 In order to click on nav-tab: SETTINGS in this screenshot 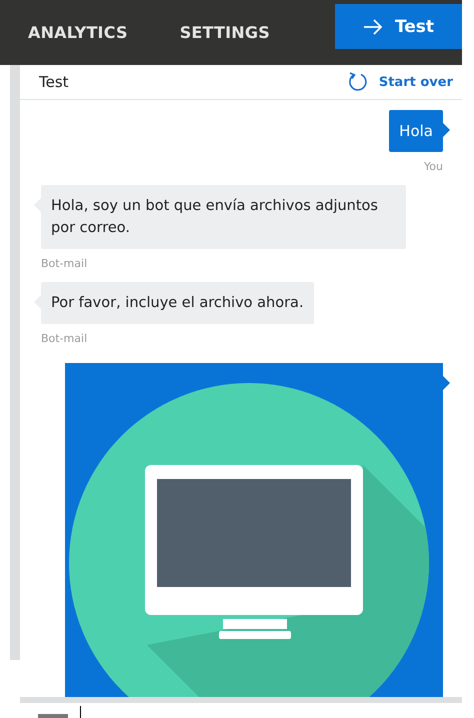, I will do `click(225, 32)`.